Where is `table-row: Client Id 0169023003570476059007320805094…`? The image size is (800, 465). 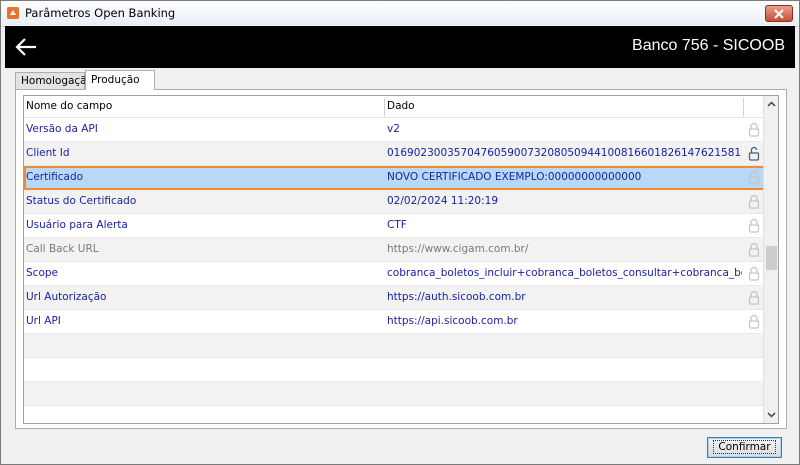 table-row: Client Id 0169023003570476059007320805094… is located at coordinates (394, 154).